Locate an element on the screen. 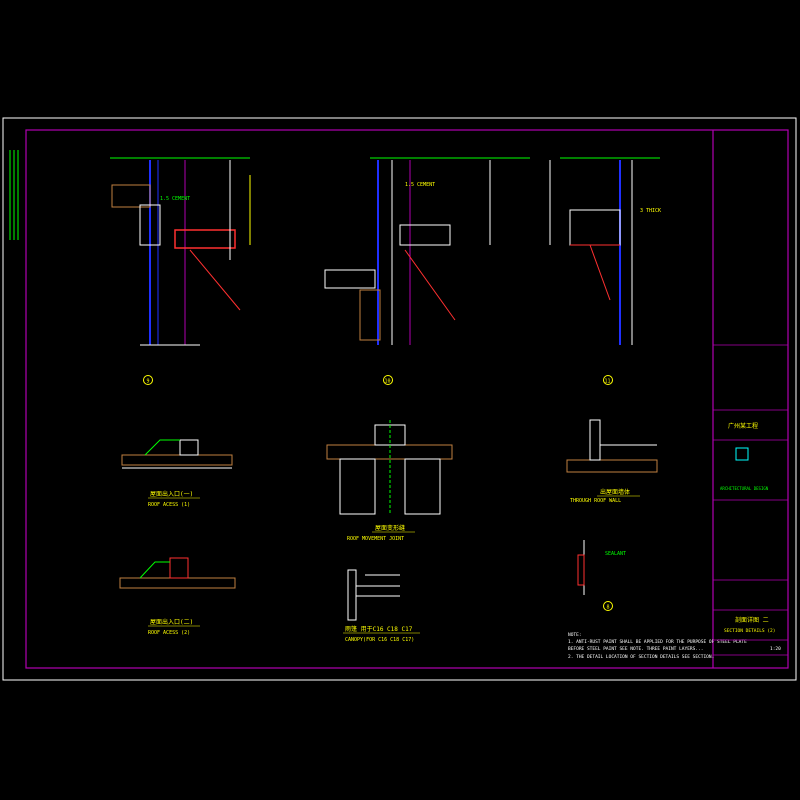 The image size is (800, 800). roof-access-2-en: ROOF ACESS (2) is located at coordinates (169, 633).